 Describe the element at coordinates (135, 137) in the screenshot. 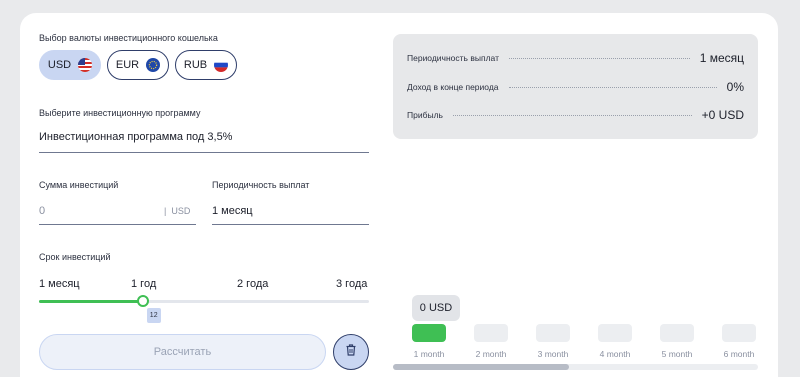

I see `program-select: Инвестиционная программа под 3,5%` at that location.